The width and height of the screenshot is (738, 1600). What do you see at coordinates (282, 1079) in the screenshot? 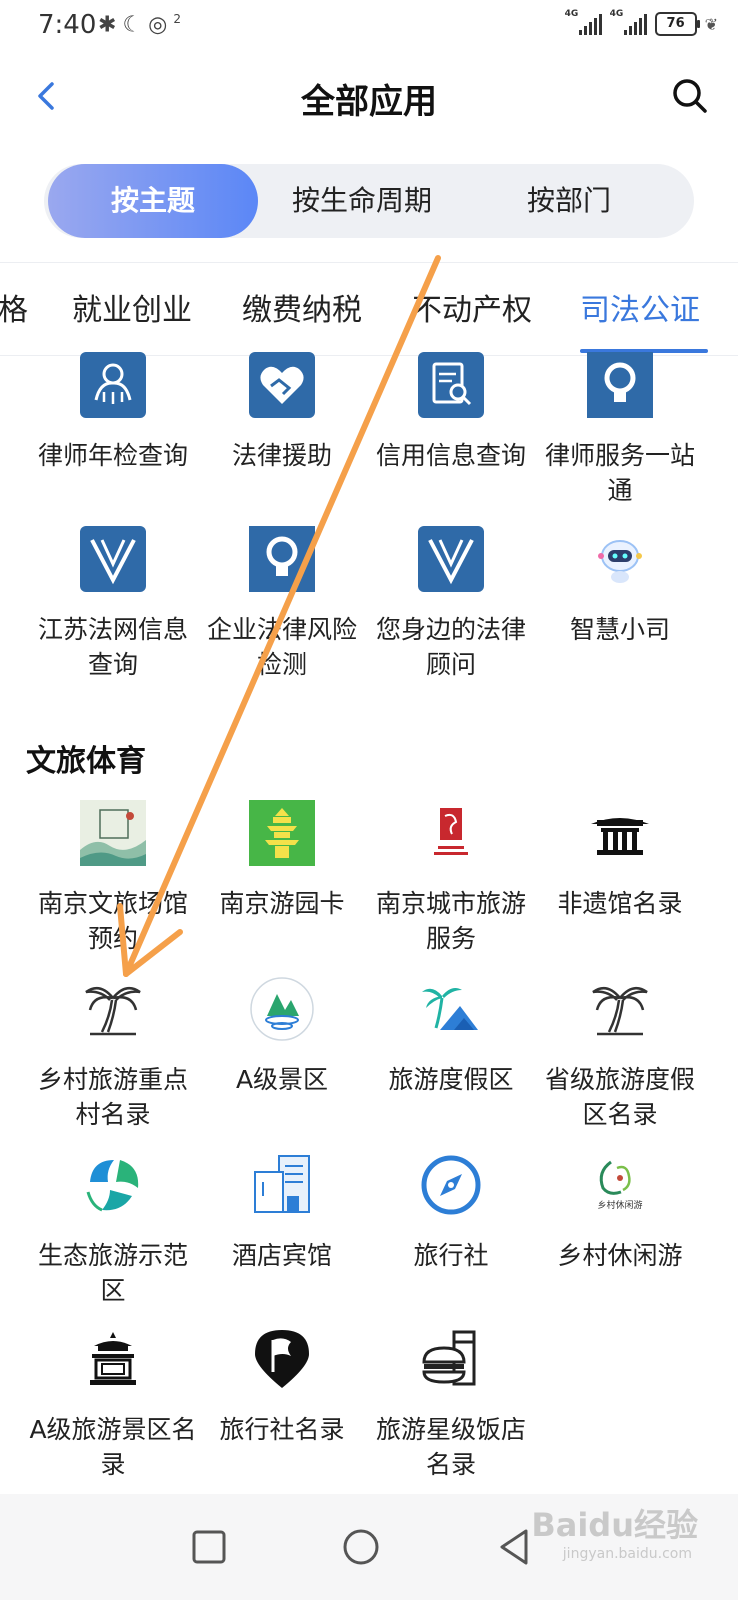
I see `app-label: A级景区` at bounding box center [282, 1079].